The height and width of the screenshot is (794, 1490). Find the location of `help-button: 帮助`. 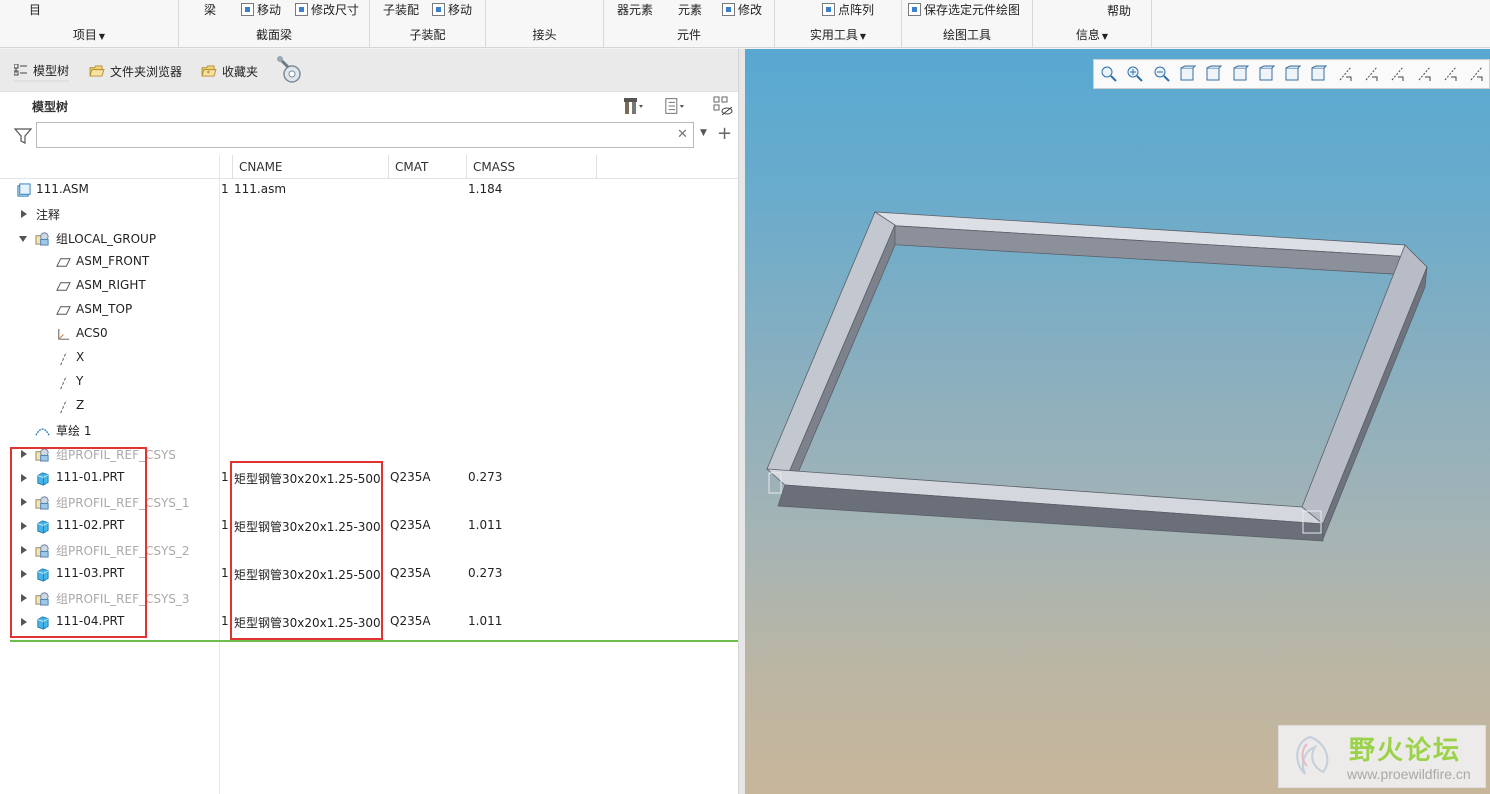

help-button: 帮助 is located at coordinates (1119, 10).